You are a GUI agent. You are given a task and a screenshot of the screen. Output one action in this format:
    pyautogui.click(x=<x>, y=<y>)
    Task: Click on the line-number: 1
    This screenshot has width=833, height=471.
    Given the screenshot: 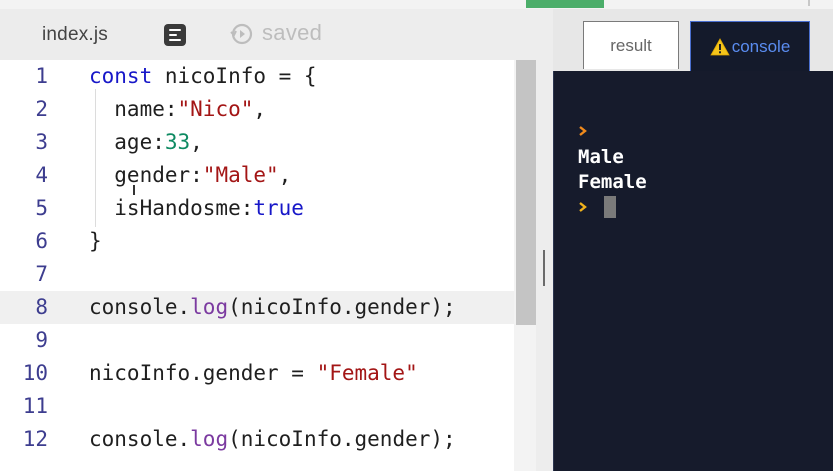 What is the action you would take?
    pyautogui.click(x=41, y=76)
    